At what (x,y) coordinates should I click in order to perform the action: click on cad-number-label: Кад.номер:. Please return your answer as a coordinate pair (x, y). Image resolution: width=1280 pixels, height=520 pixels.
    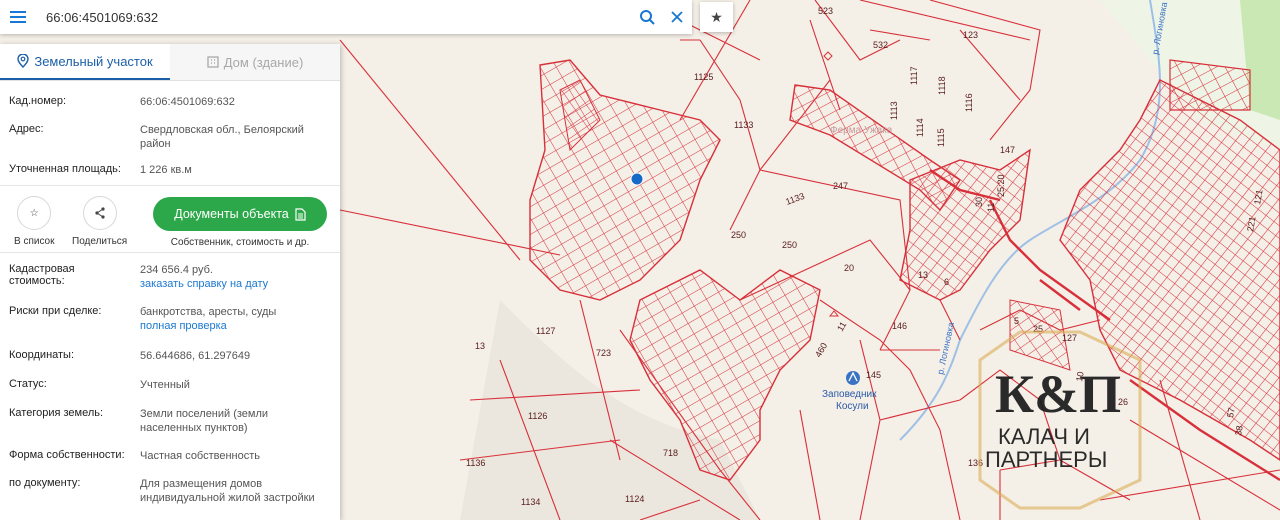
    Looking at the image, I should click on (38, 101).